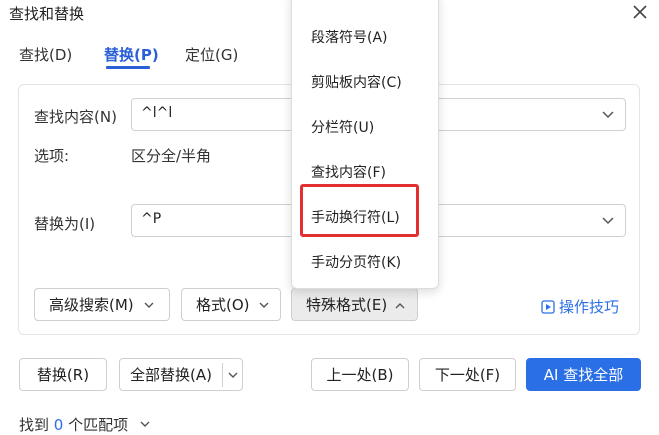  I want to click on replace-button: 替换(R), so click(63, 374).